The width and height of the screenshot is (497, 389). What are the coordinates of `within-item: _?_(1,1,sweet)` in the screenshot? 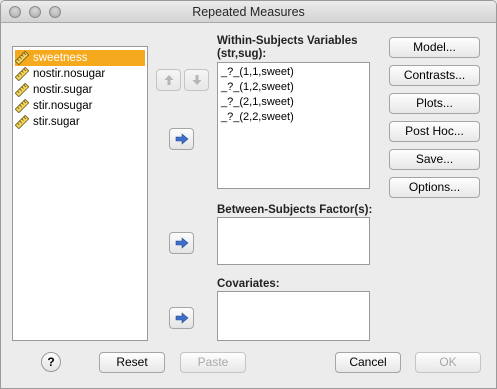 It's located at (257, 72).